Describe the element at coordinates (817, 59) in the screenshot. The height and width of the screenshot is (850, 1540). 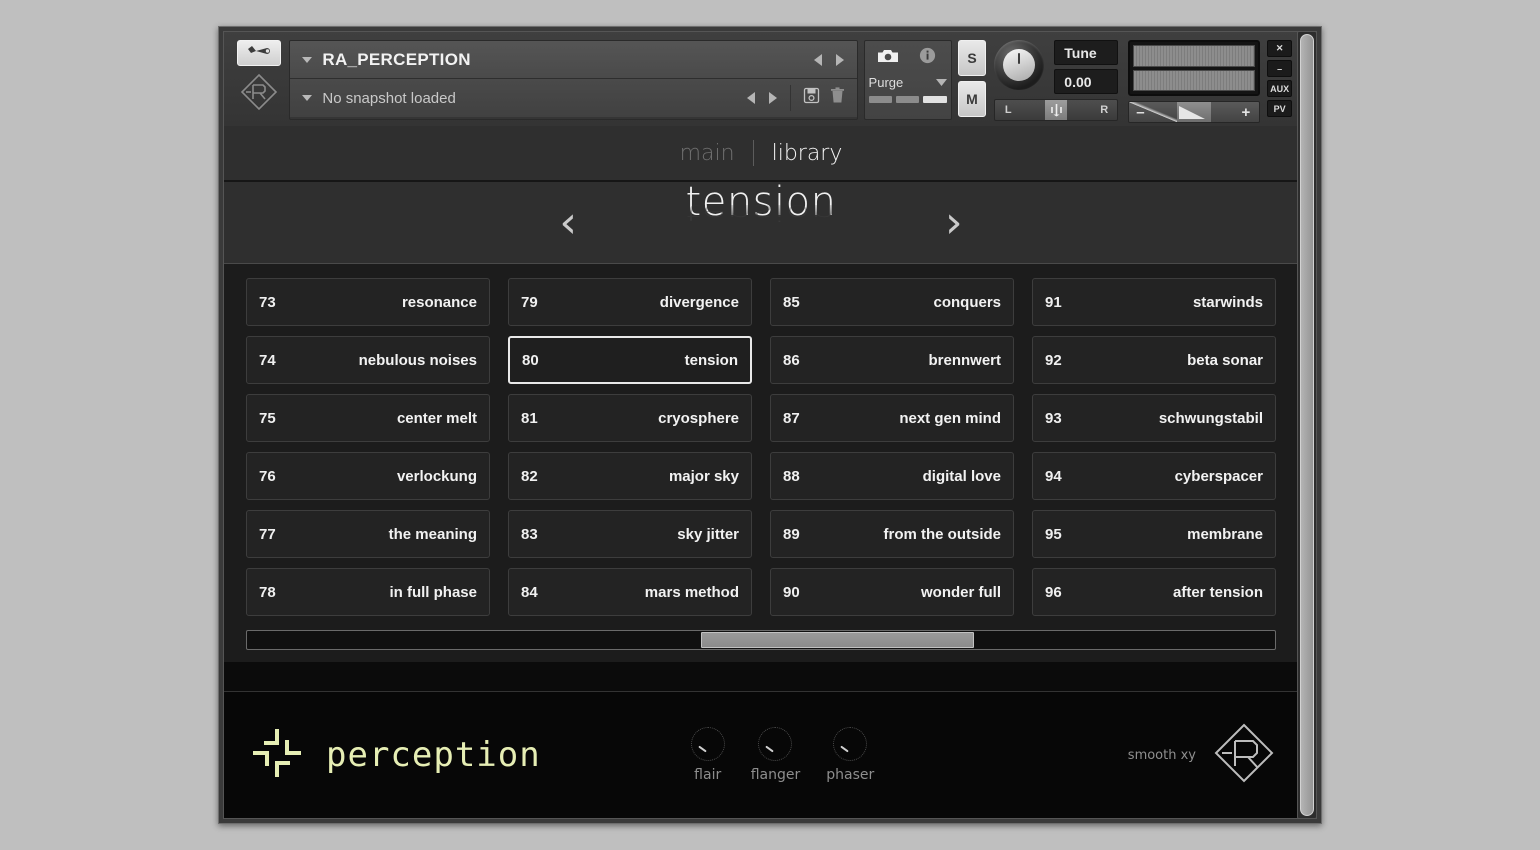
I see `instrument-prev-button` at that location.